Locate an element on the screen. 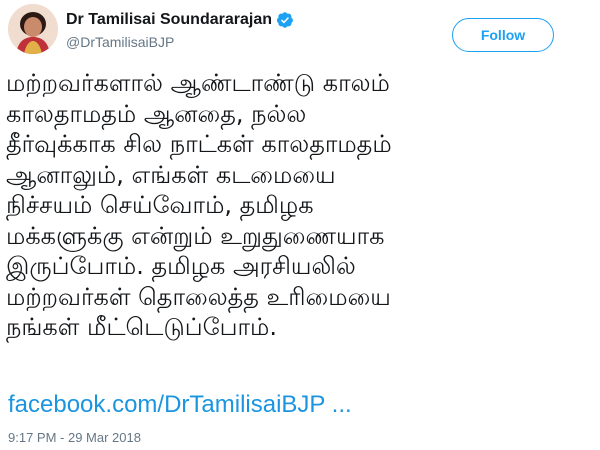 The height and width of the screenshot is (450, 600). follow-button: Follow is located at coordinates (503, 35).